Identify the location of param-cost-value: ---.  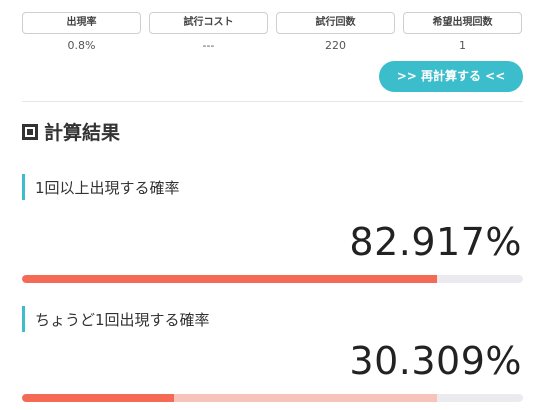
(208, 45).